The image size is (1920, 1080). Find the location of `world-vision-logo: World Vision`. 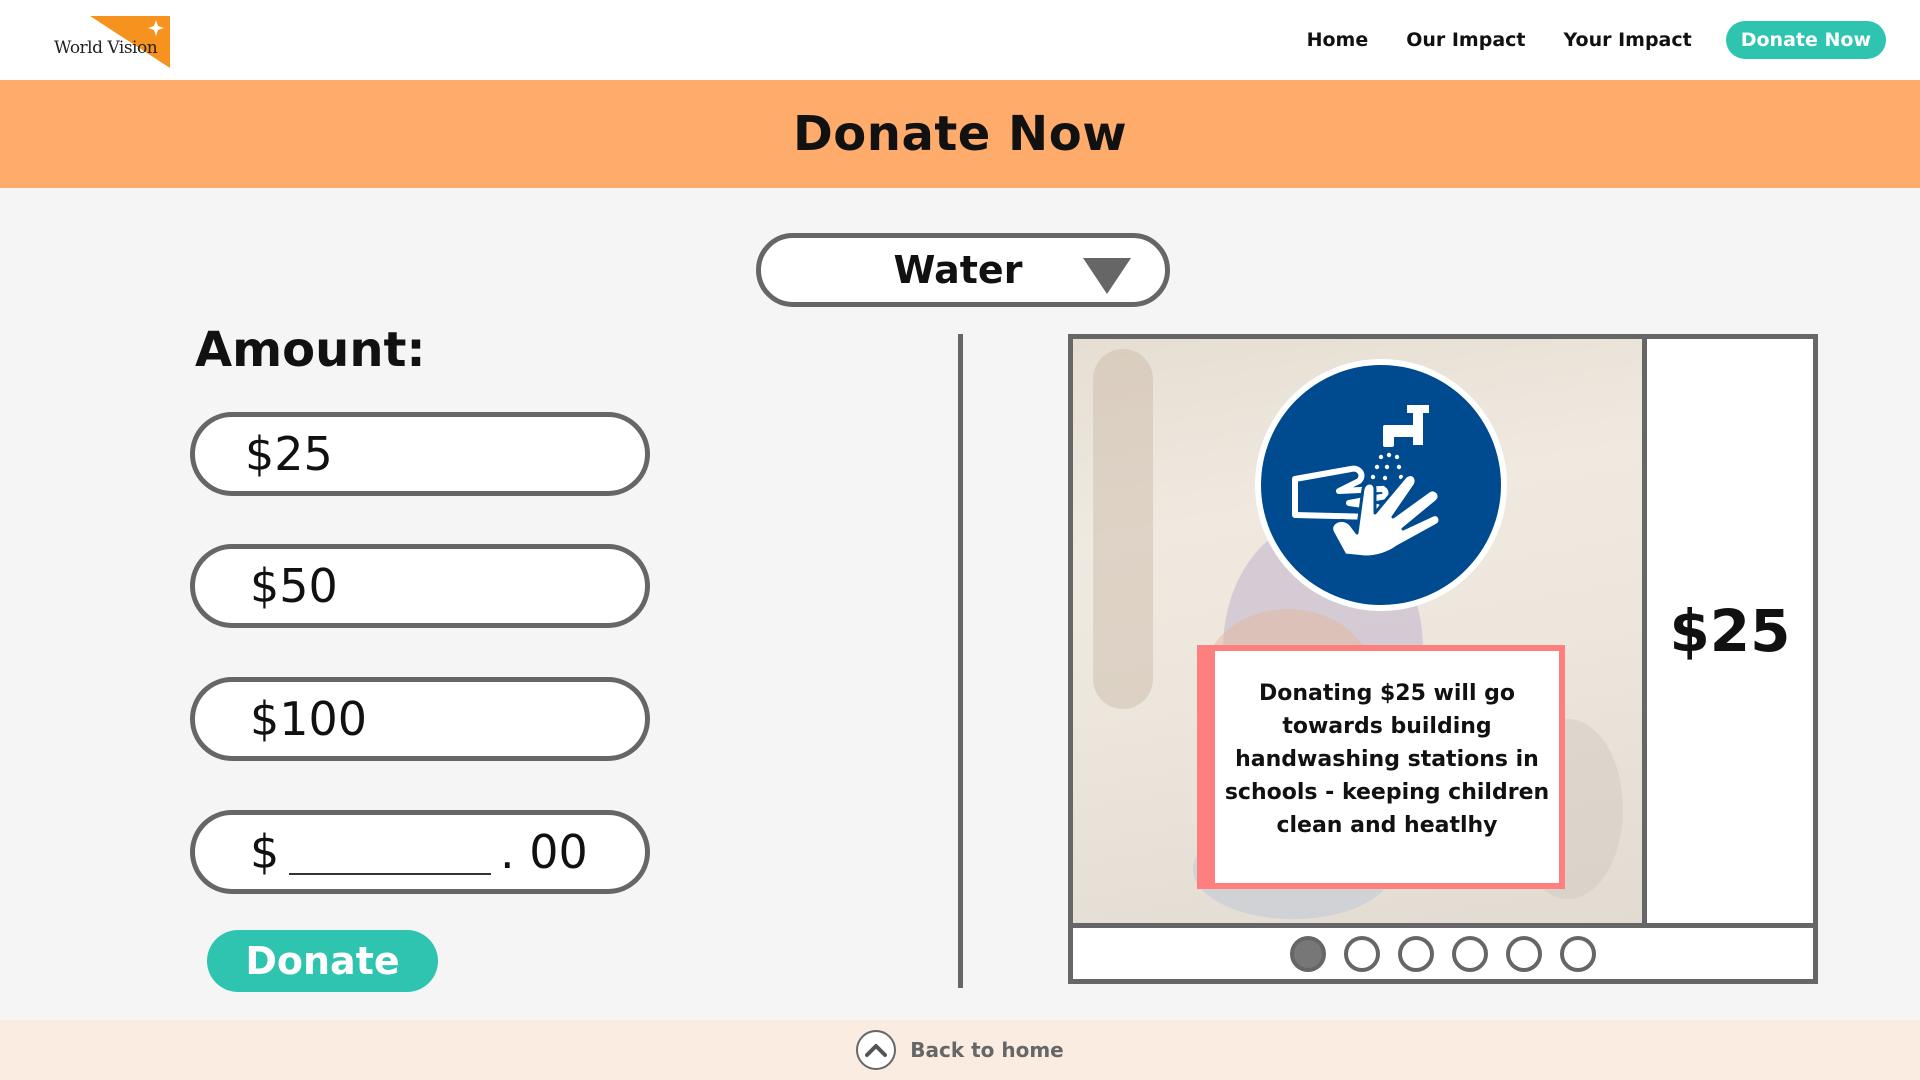

world-vision-logo: World Vision is located at coordinates (124, 42).